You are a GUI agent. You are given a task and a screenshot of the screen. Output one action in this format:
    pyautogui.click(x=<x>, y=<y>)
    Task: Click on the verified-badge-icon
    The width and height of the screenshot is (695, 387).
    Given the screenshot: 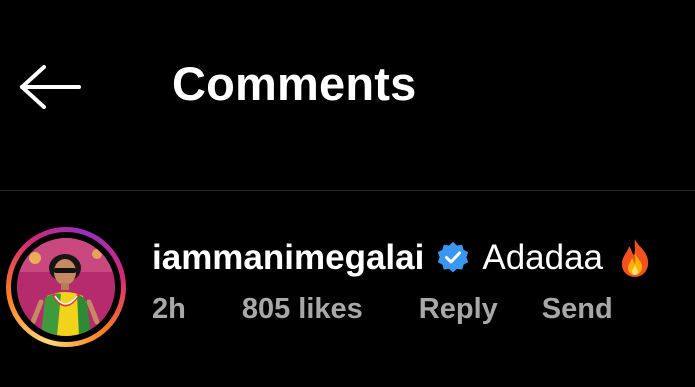 What is the action you would take?
    pyautogui.click(x=453, y=258)
    